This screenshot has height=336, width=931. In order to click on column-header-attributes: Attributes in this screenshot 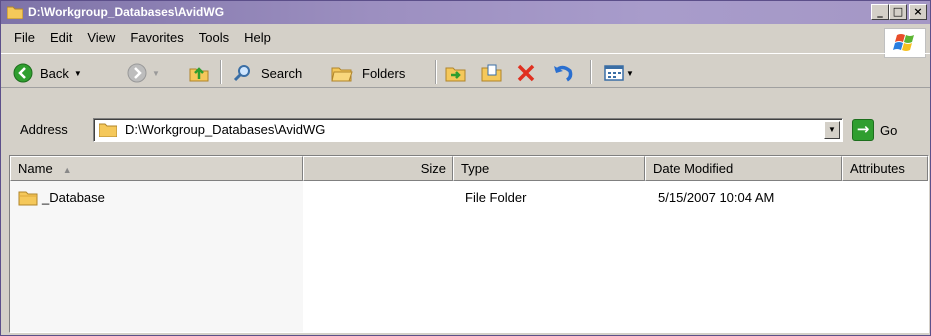, I will do `click(885, 168)`.